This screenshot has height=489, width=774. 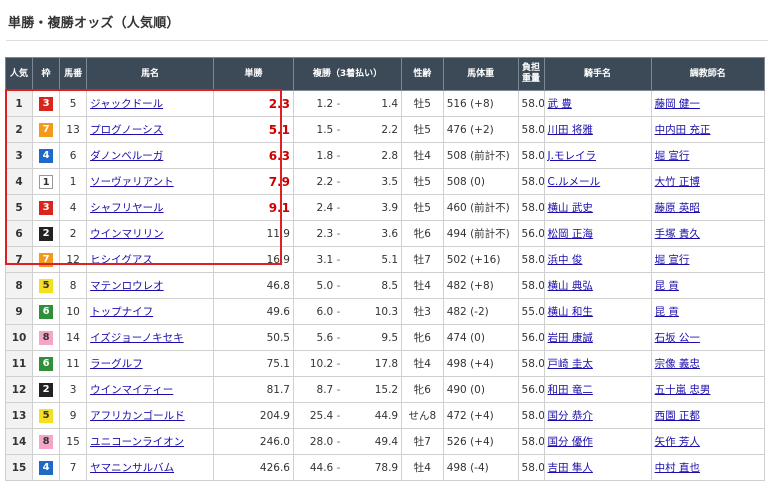 What do you see at coordinates (570, 390) in the screenshot?
I see `jockey-link: 和田 竜二` at bounding box center [570, 390].